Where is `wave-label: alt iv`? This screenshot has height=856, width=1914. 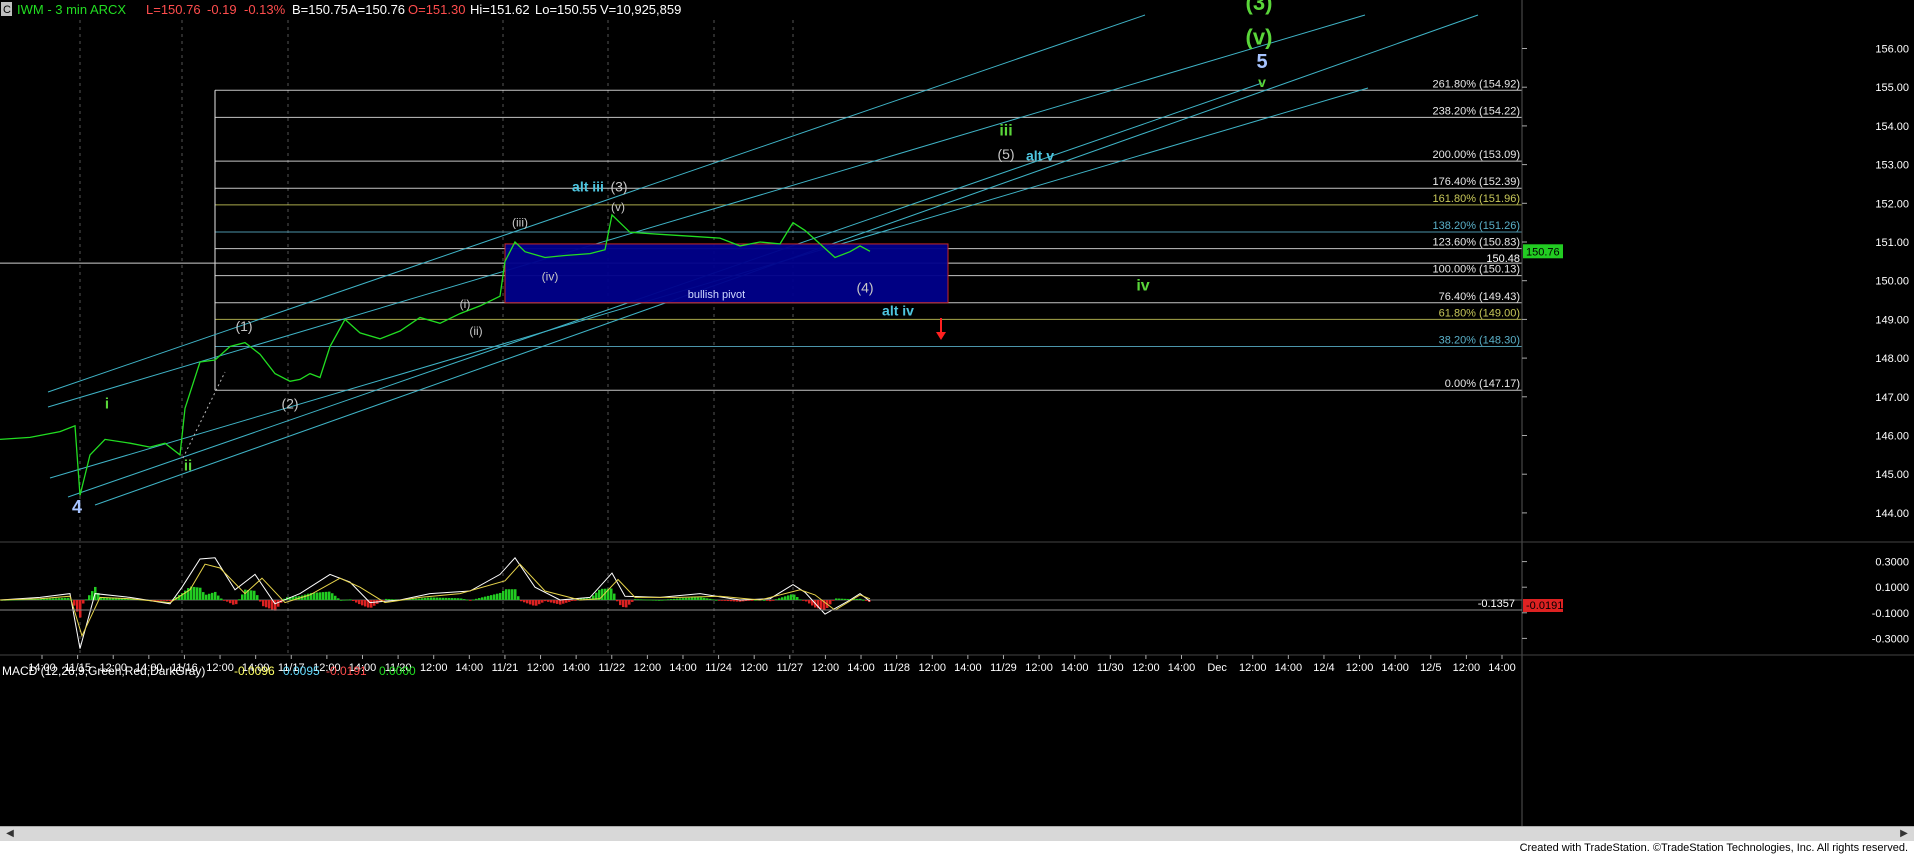 wave-label: alt iv is located at coordinates (898, 311).